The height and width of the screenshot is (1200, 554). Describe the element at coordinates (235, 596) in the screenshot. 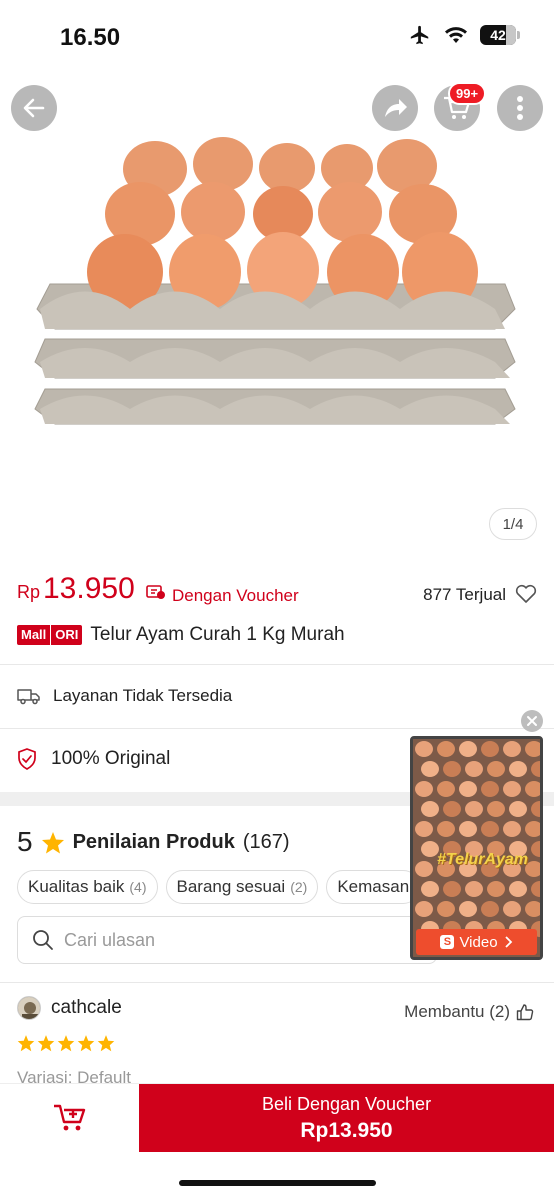

I see `voucher-label: Dengan Voucher` at that location.